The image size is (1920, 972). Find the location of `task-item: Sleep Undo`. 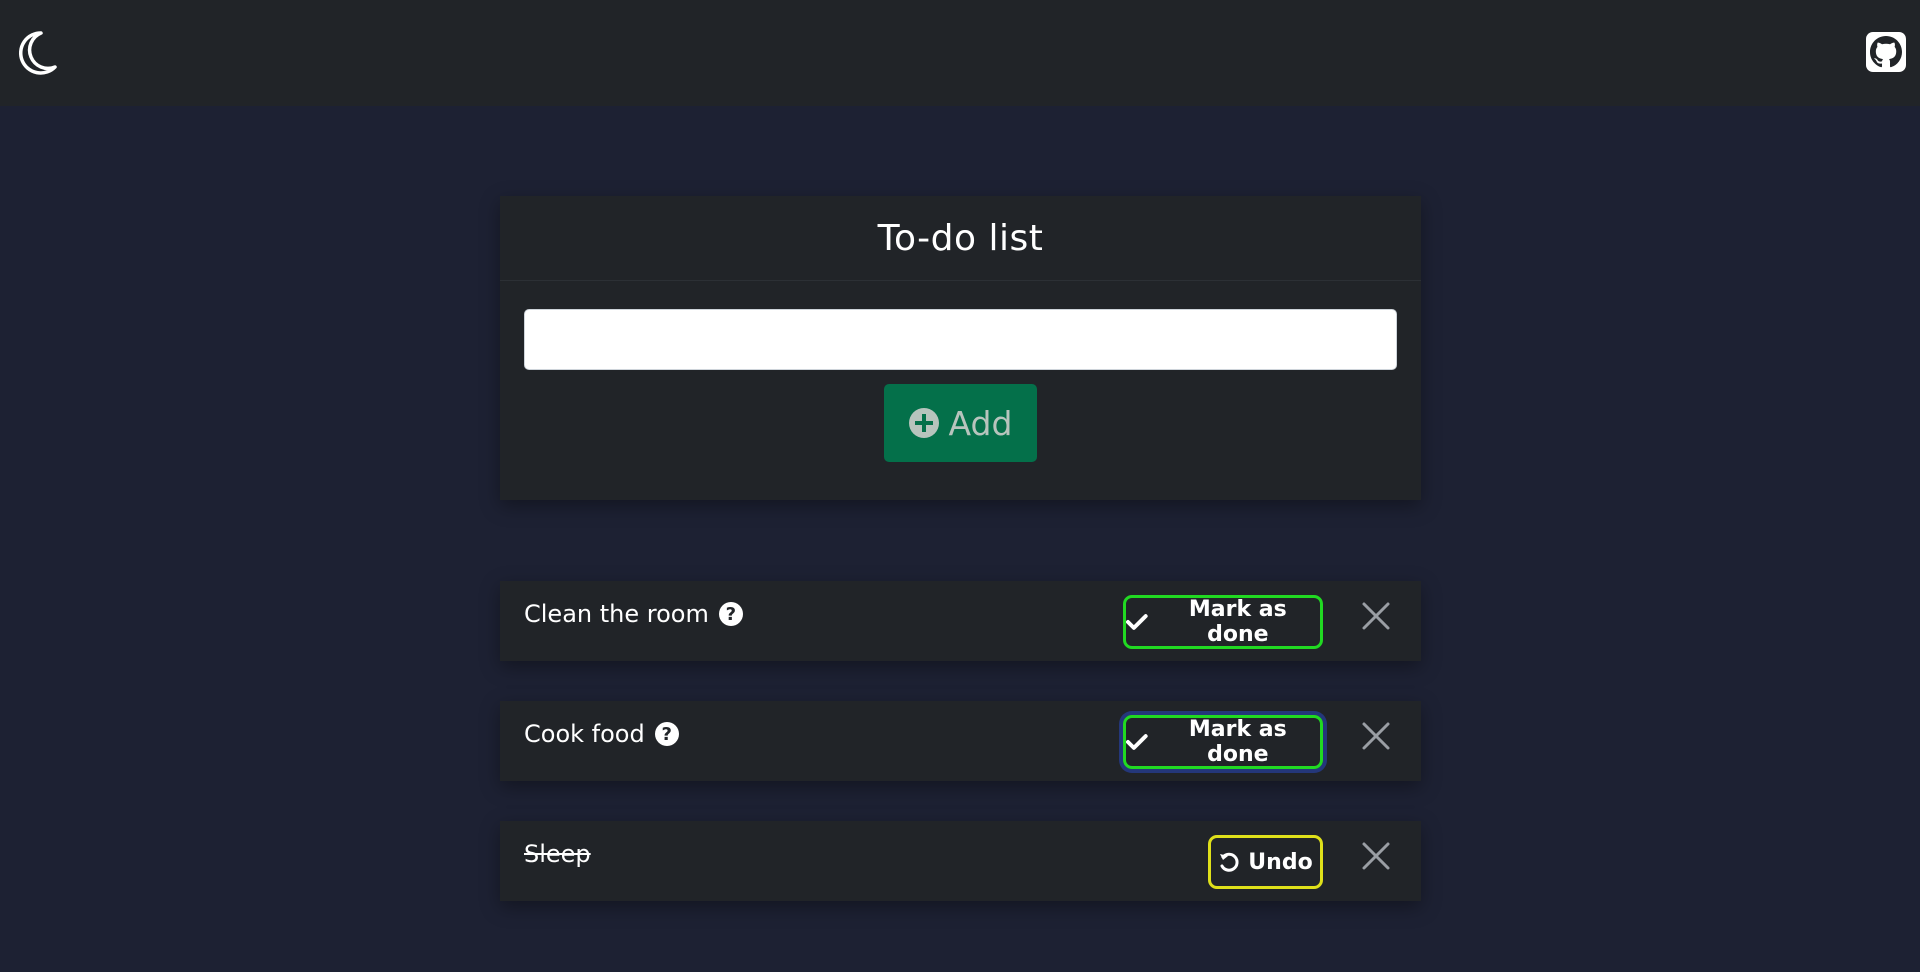

task-item: Sleep Undo is located at coordinates (960, 861).